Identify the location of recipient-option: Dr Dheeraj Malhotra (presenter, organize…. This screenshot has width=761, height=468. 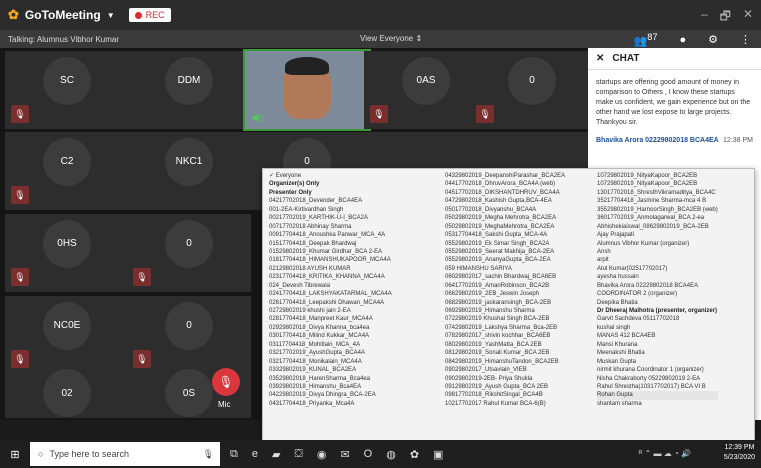
(657, 311).